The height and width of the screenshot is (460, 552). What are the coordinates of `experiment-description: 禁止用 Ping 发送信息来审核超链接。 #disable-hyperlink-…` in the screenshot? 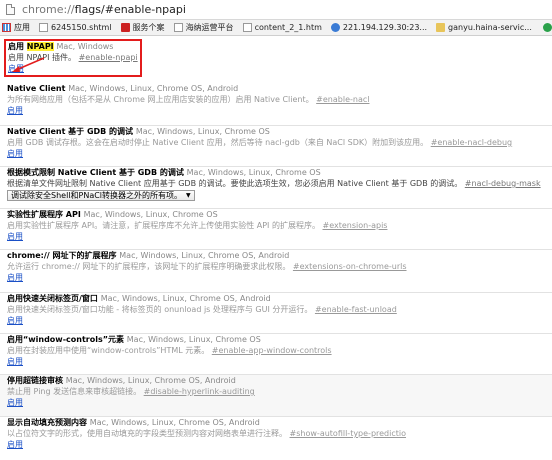 It's located at (131, 391).